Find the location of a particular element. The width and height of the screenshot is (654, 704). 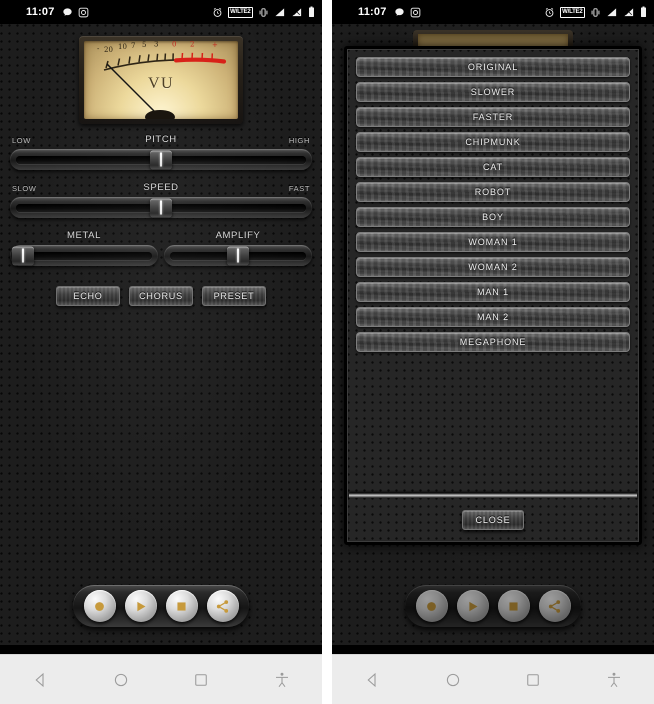

stop-icon is located at coordinates (181, 606).